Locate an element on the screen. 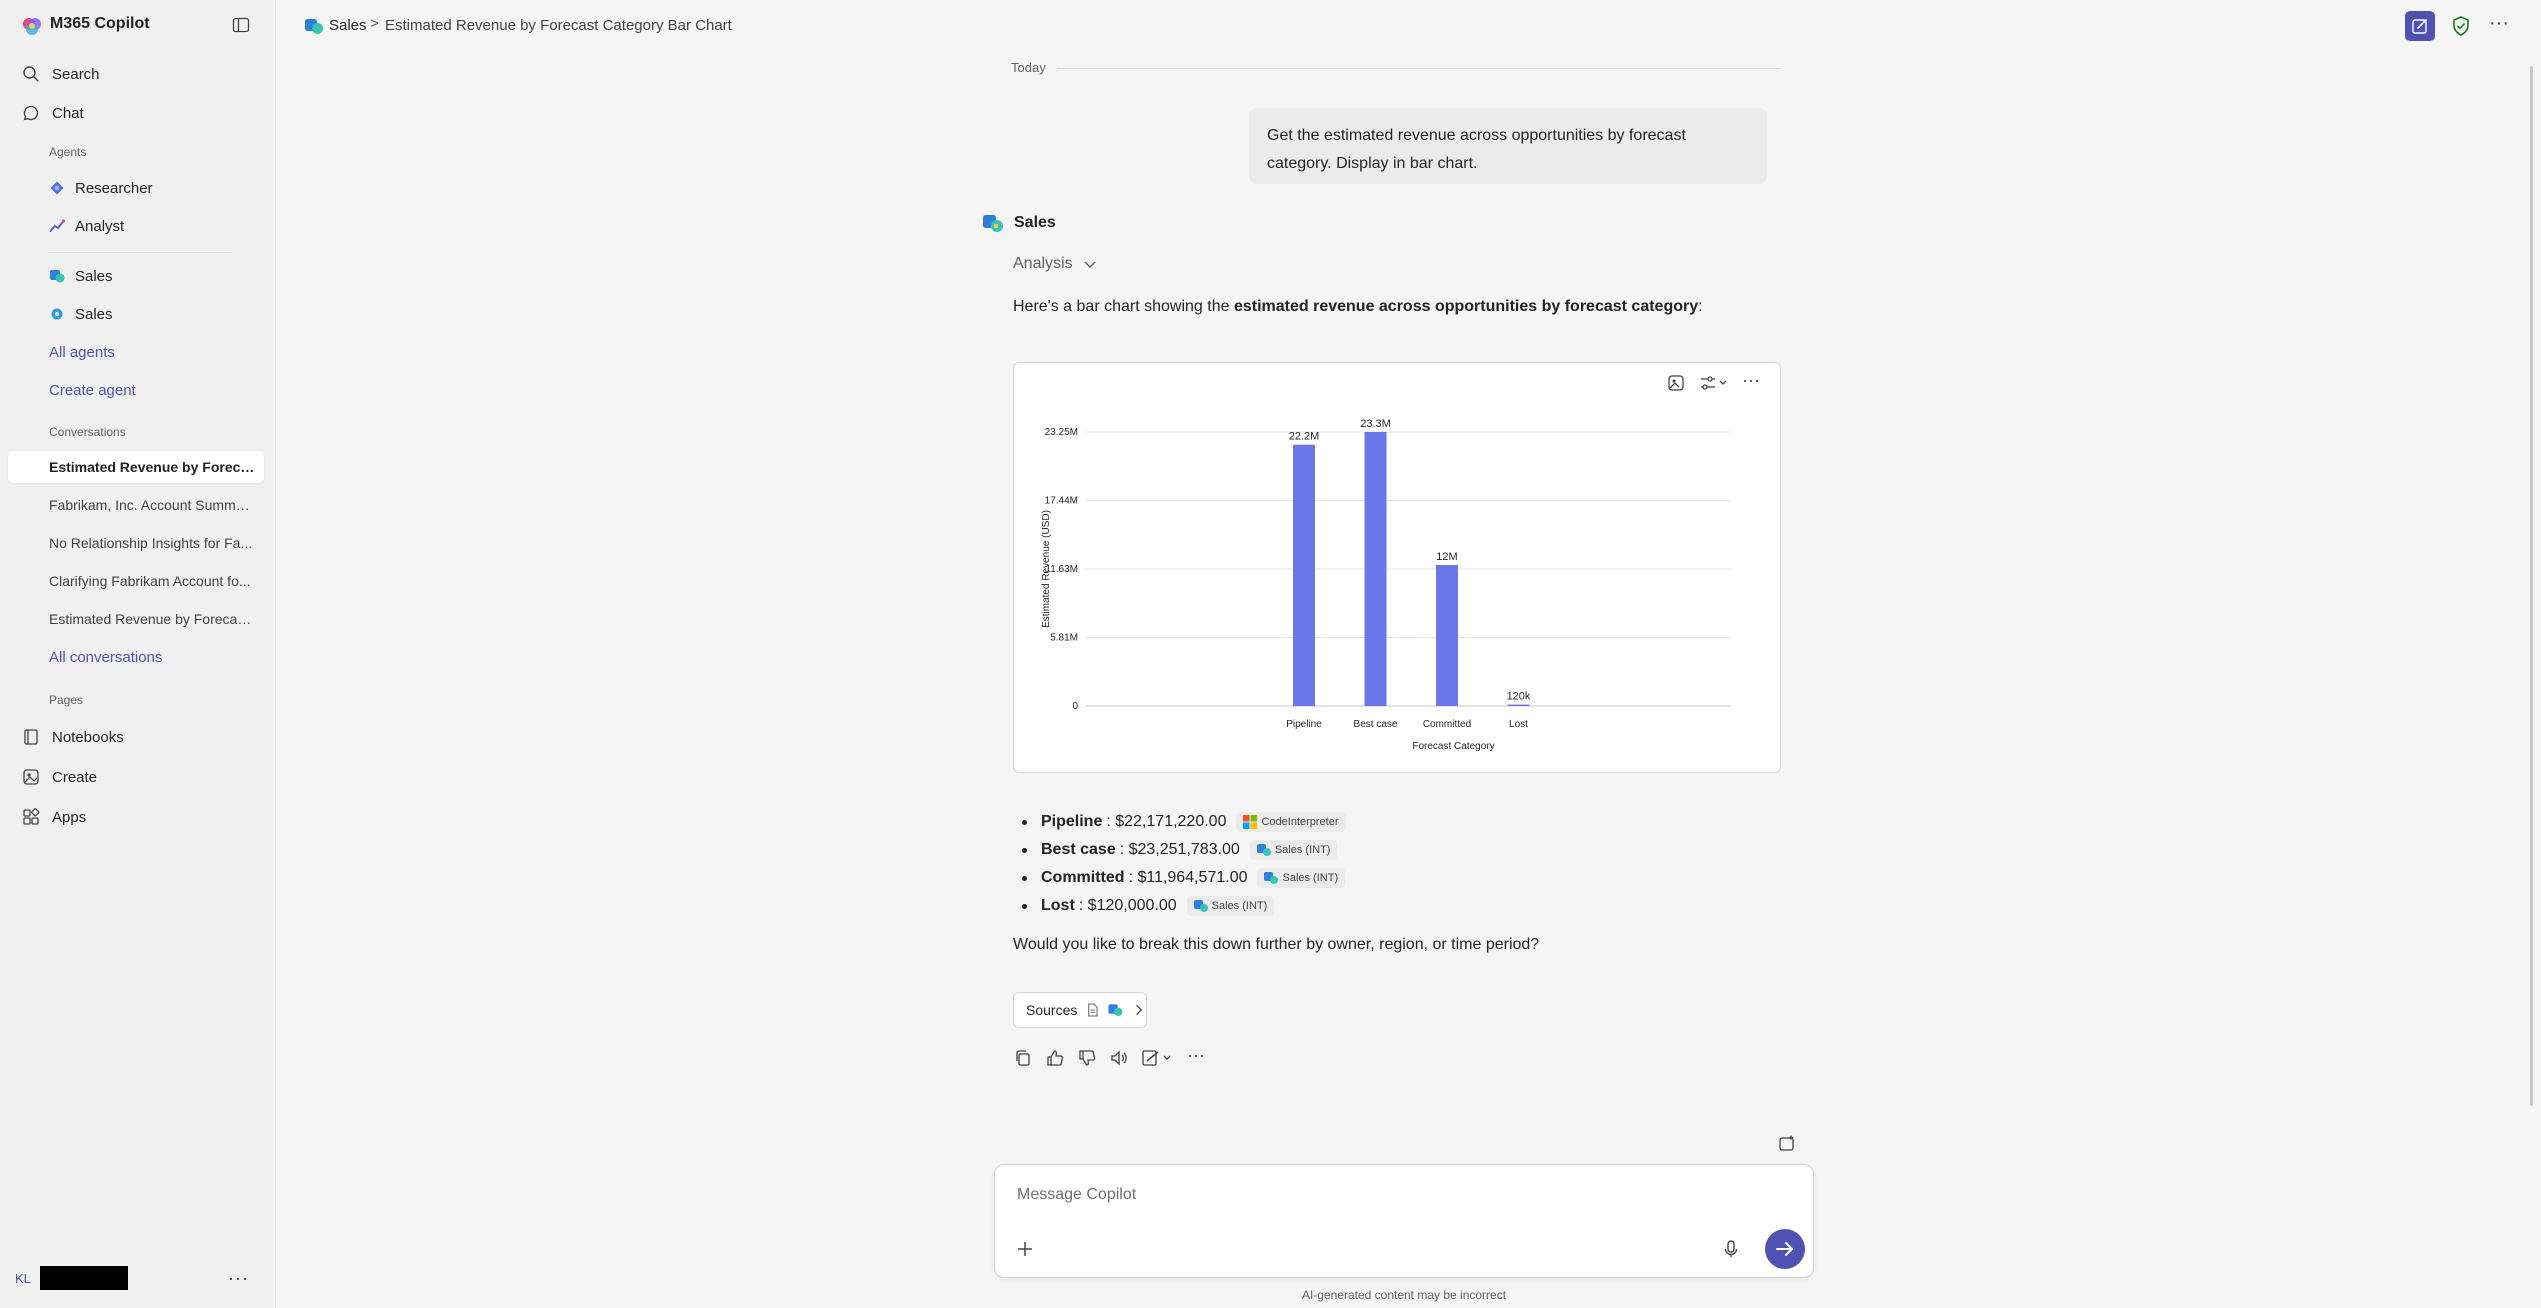 The width and height of the screenshot is (2541, 1308). send-button is located at coordinates (1785, 1249).